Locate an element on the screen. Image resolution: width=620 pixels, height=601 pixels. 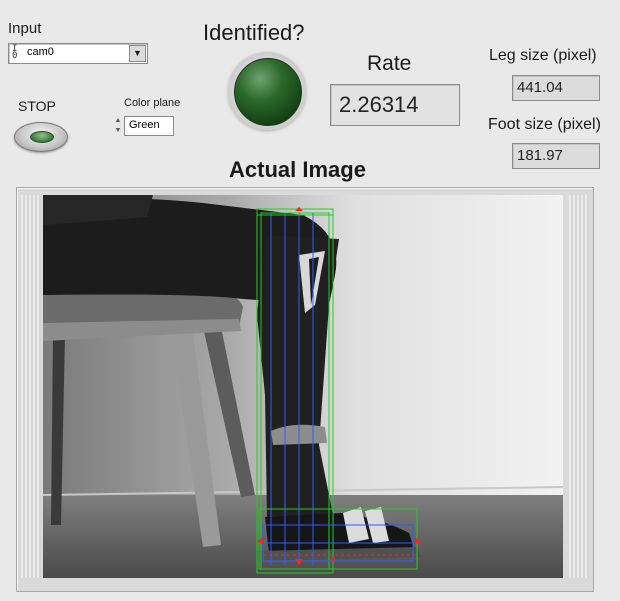
image-title: Actual Image is located at coordinates (297, 169).